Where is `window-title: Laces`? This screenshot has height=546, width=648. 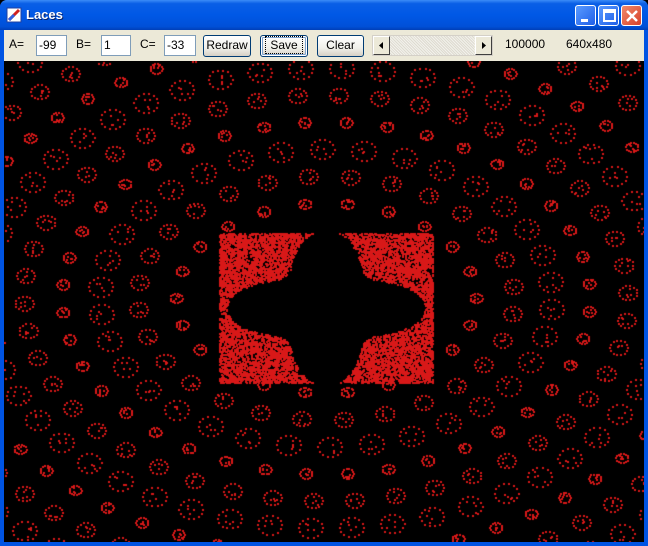 window-title: Laces is located at coordinates (44, 14).